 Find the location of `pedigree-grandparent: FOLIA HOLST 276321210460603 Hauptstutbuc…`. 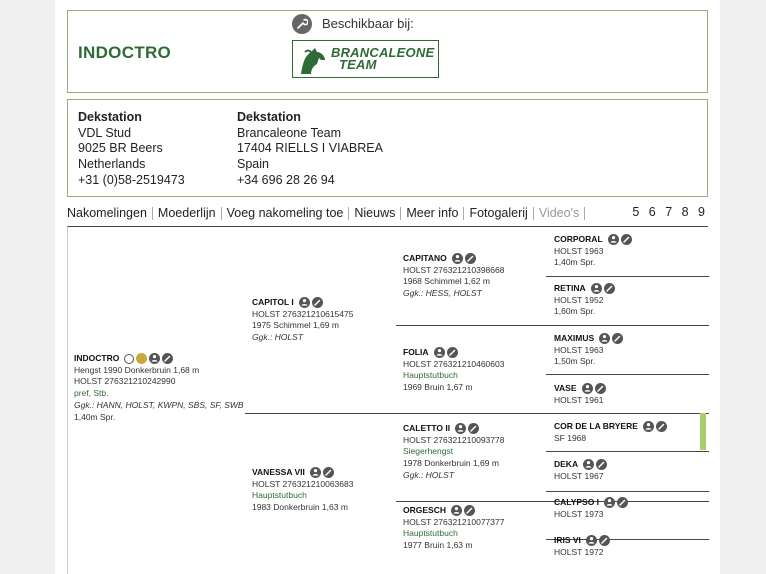

pedigree-grandparent: FOLIA HOLST 276321210460603 Hauptstutbuc… is located at coordinates (453, 370).